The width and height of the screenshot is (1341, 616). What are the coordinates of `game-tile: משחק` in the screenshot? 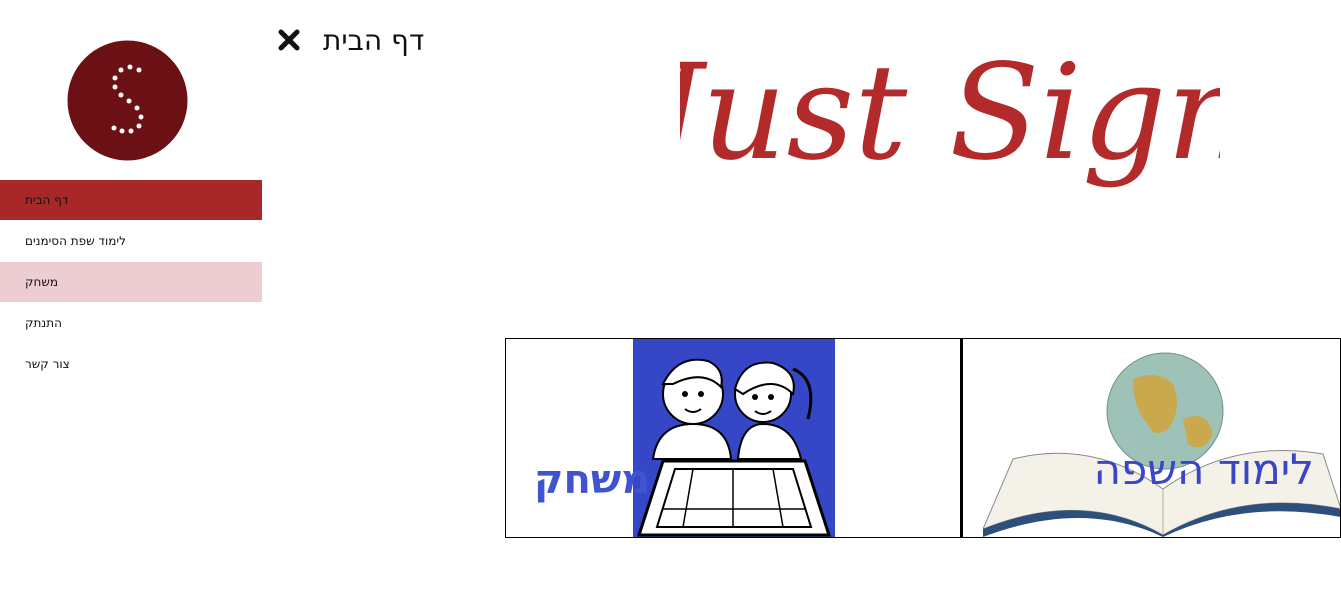 It's located at (733, 438).